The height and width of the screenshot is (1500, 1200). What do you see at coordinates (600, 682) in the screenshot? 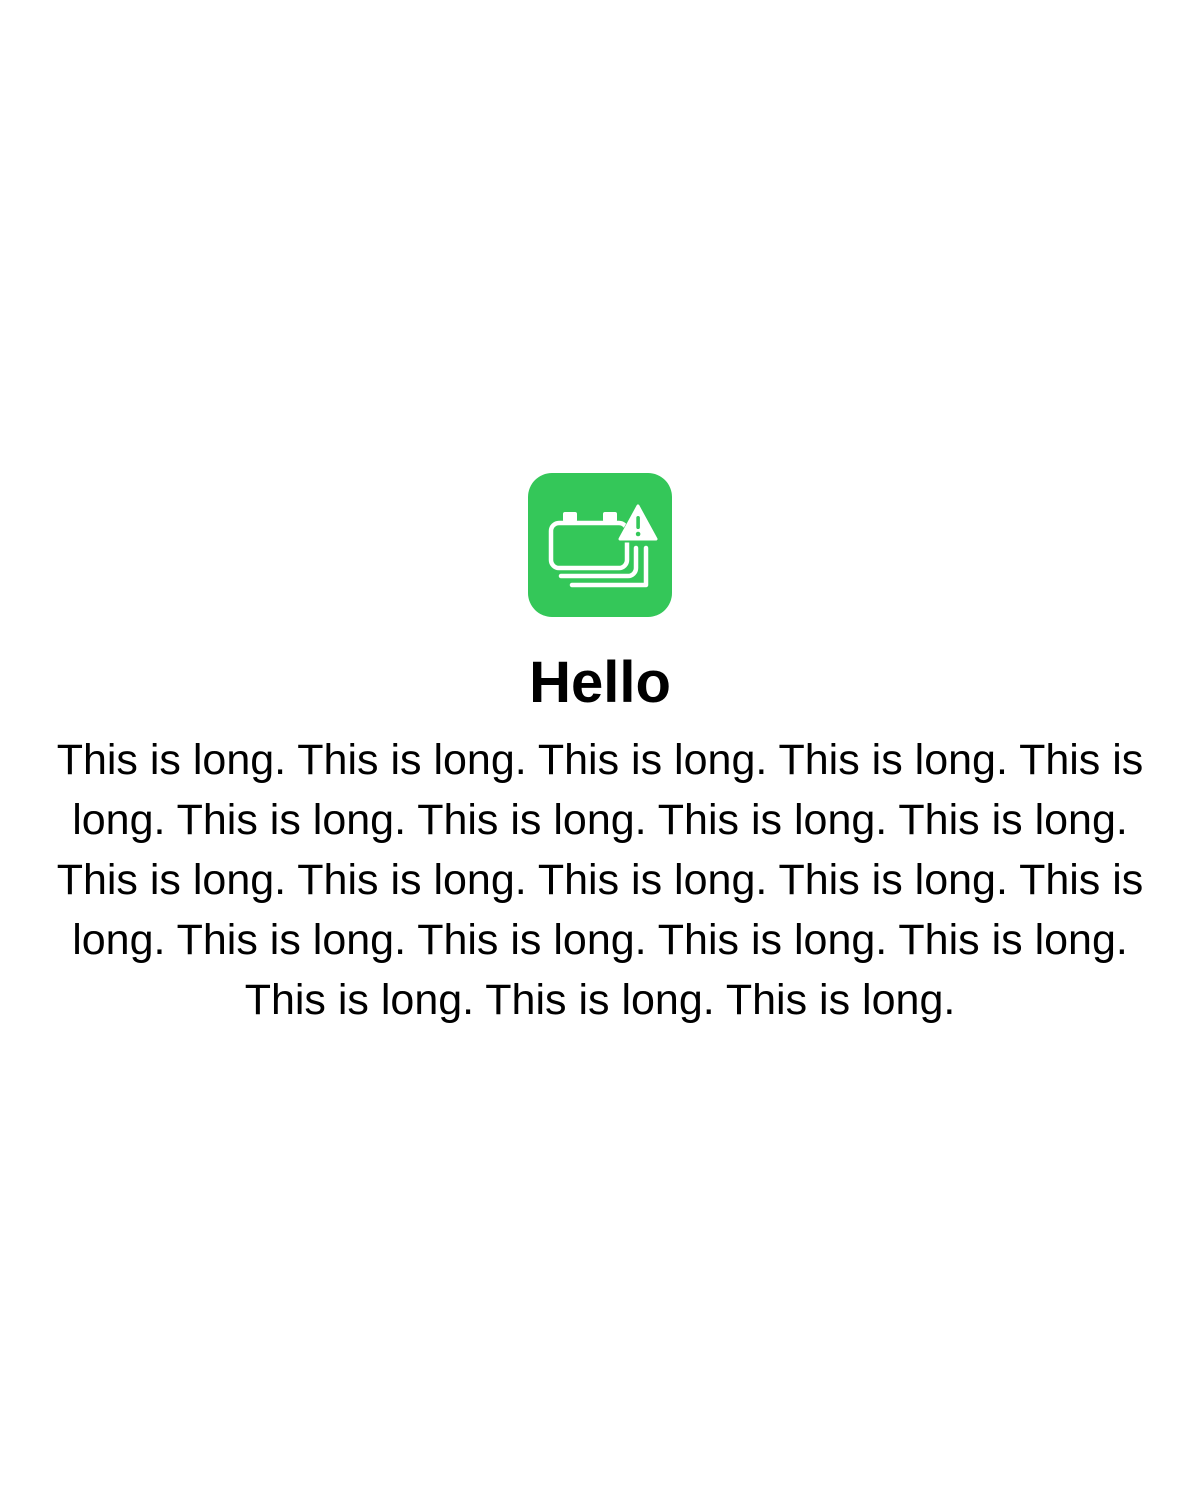
I see `page-title: Hello` at bounding box center [600, 682].